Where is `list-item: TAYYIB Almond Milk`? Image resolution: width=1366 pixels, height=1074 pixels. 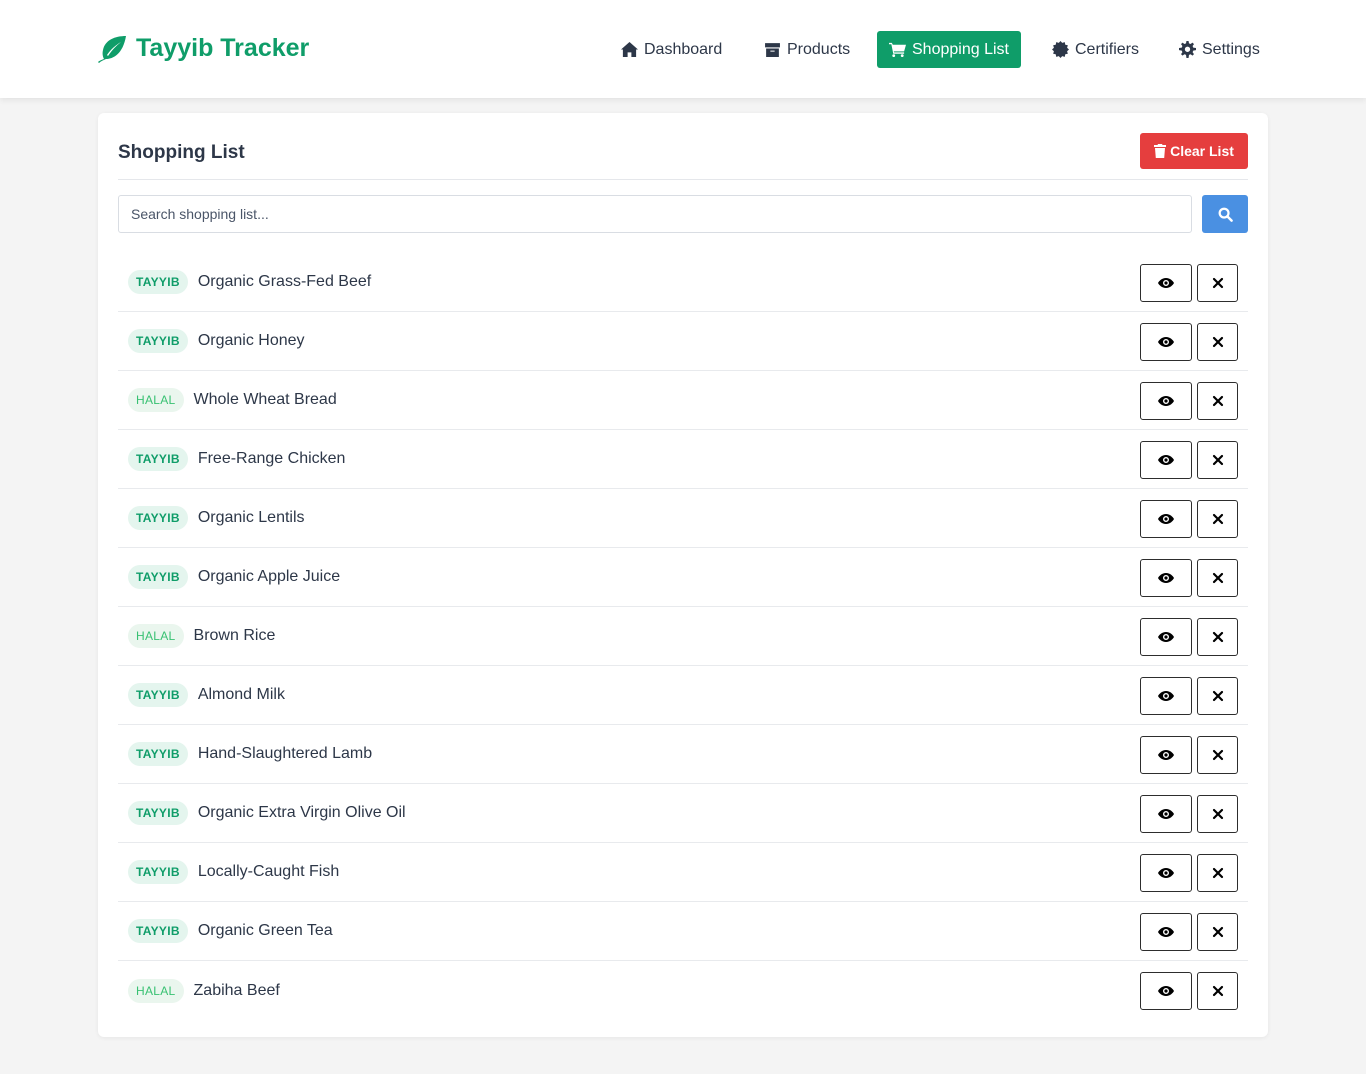
list-item: TAYYIB Almond Milk is located at coordinates (683, 695).